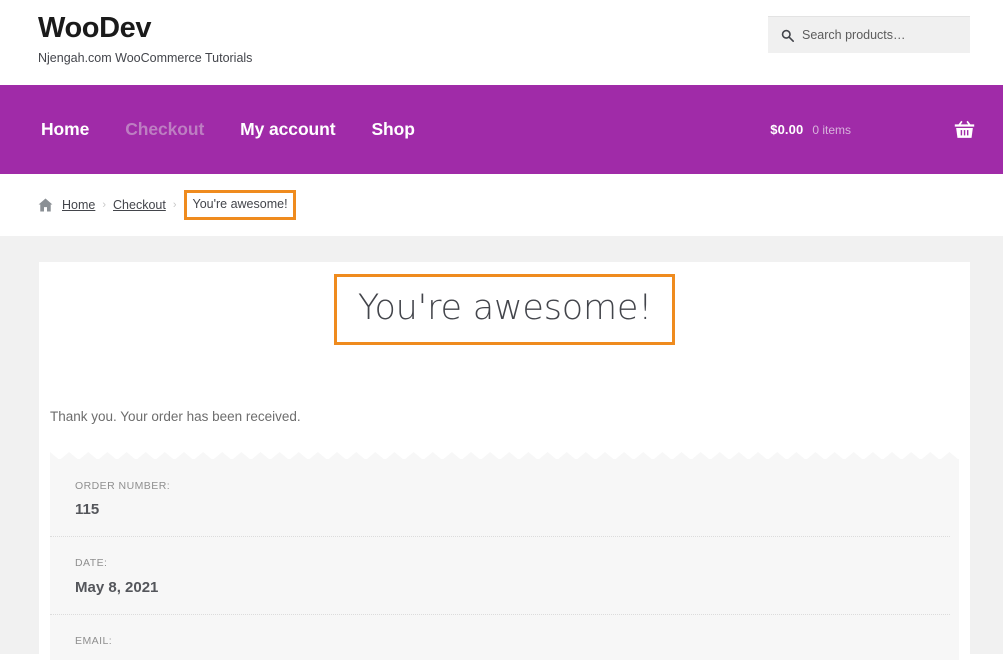 This screenshot has height=660, width=1003. What do you see at coordinates (787, 35) in the screenshot?
I see `search-icon` at bounding box center [787, 35].